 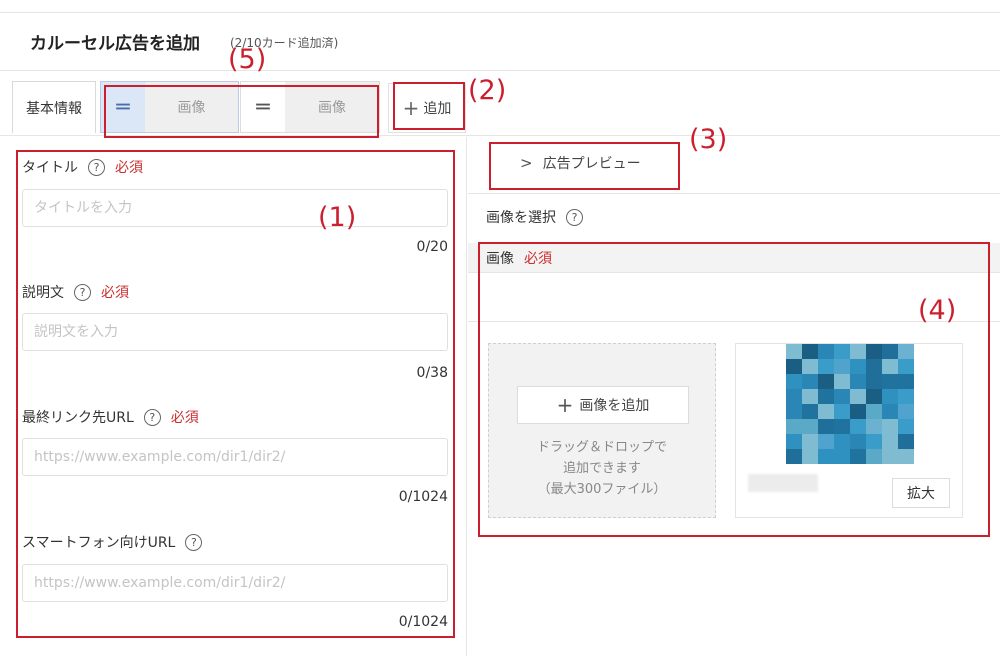 What do you see at coordinates (521, 218) in the screenshot?
I see `select-image-text: 画像を選択` at bounding box center [521, 218].